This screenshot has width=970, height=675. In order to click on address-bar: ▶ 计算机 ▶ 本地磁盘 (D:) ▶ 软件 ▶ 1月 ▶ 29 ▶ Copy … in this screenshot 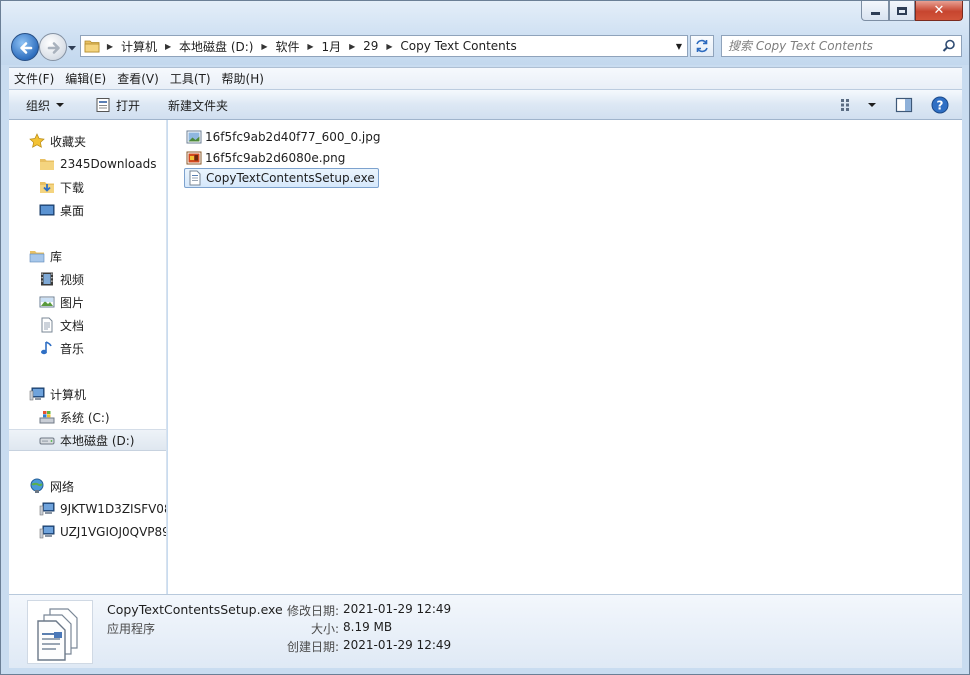, I will do `click(384, 46)`.